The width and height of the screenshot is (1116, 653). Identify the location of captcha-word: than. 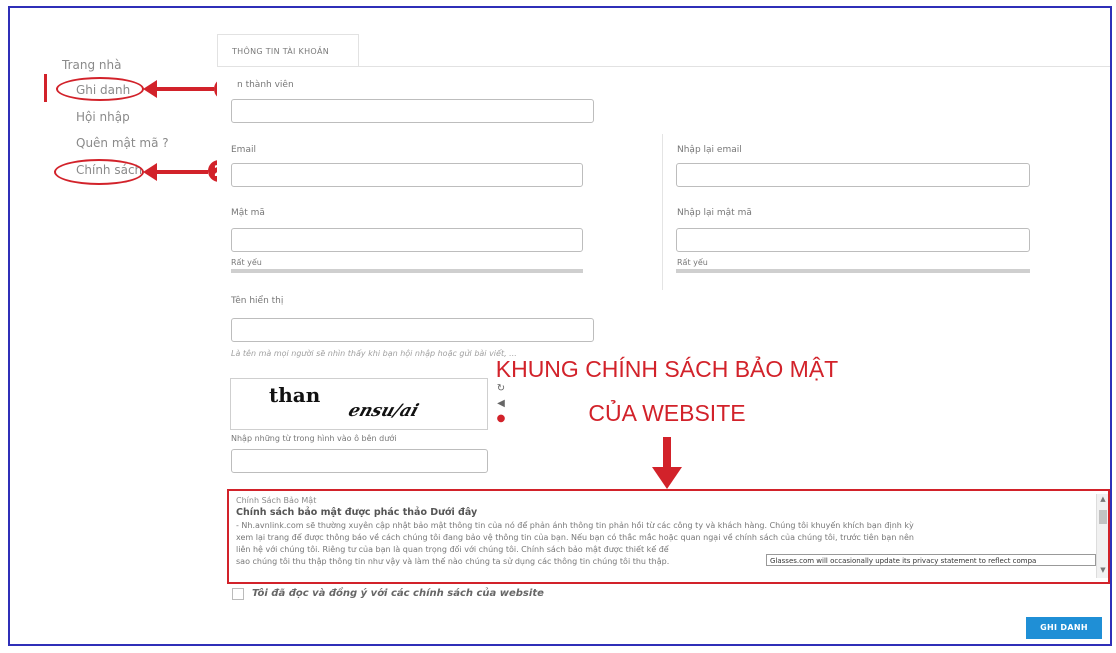
(295, 395).